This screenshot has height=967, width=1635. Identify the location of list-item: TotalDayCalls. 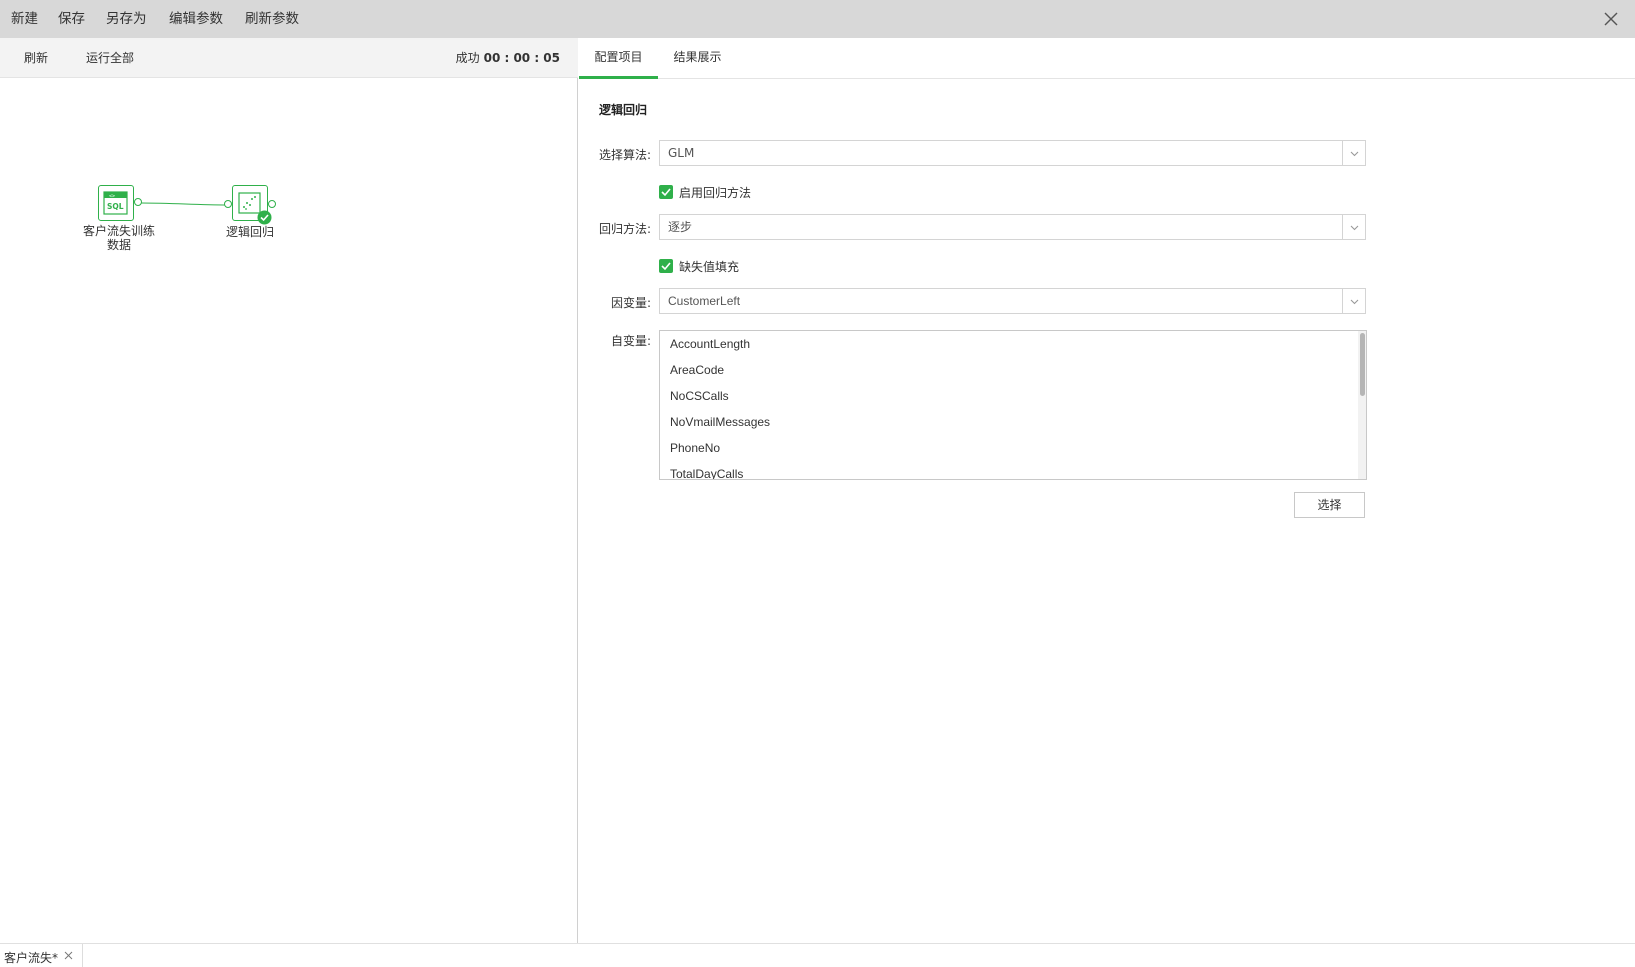
(706, 473).